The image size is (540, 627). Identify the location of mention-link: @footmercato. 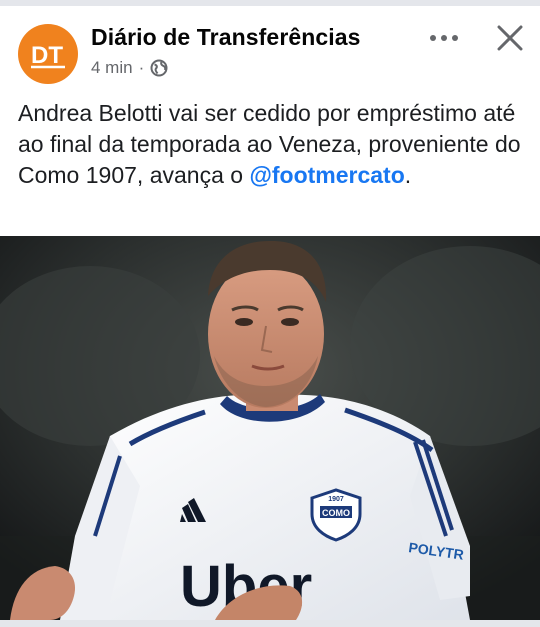
(326, 175).